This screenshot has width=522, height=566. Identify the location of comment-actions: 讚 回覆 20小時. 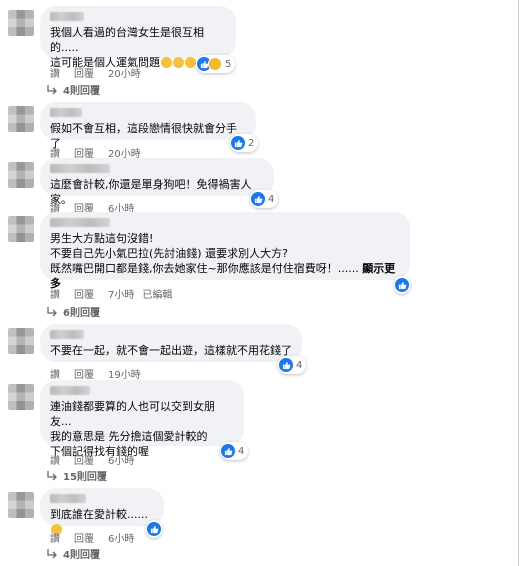
(95, 72).